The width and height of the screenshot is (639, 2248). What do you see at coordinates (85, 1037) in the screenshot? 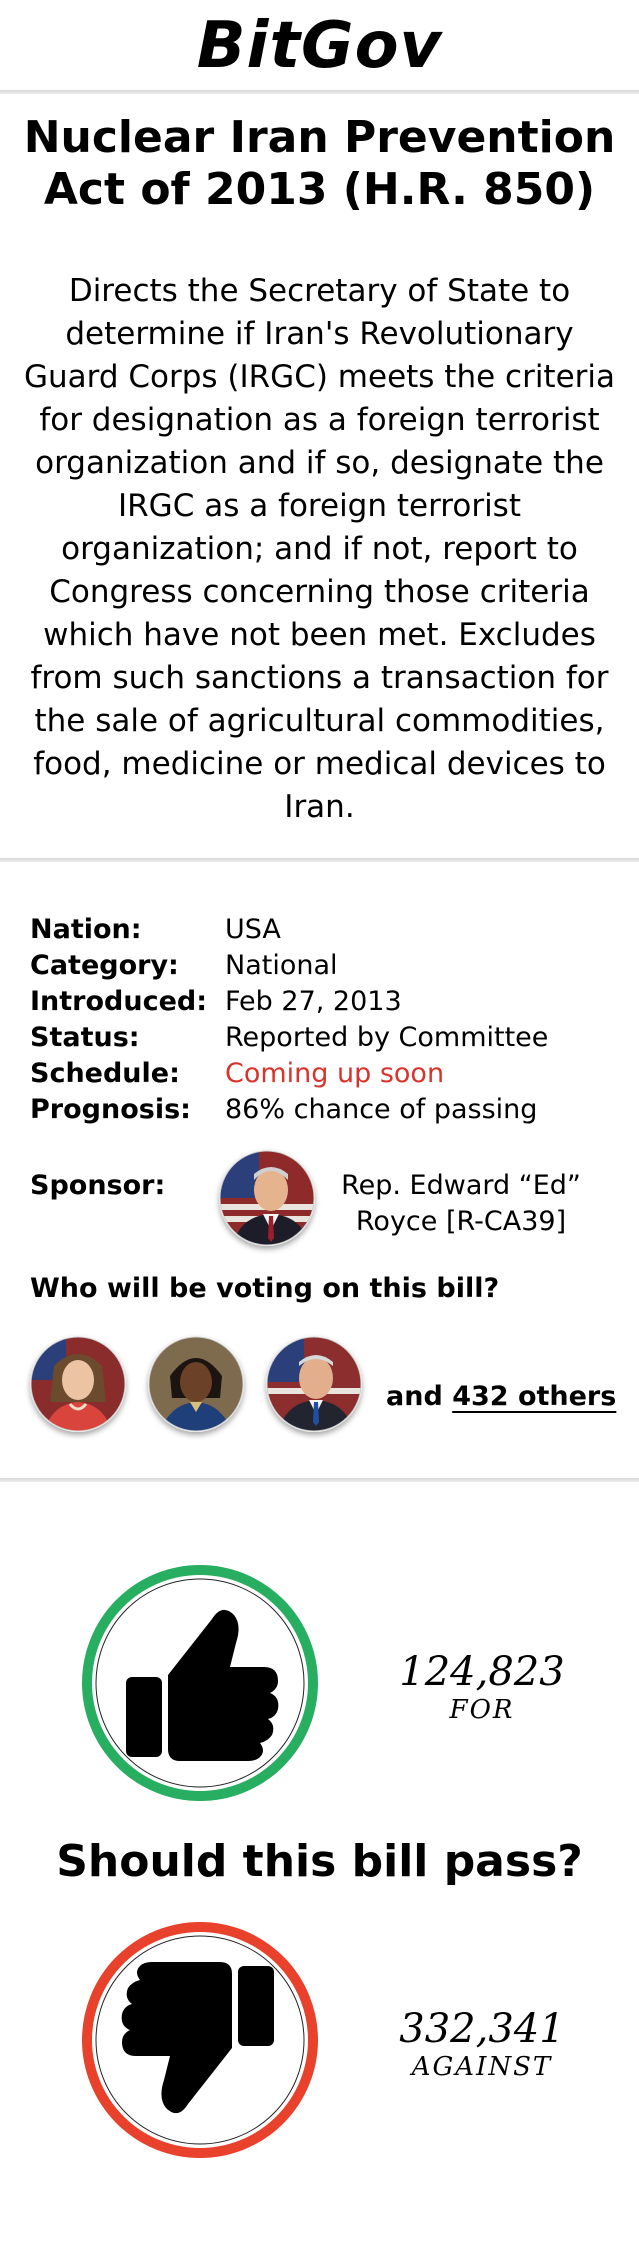
I see `detail-label: Status:` at bounding box center [85, 1037].